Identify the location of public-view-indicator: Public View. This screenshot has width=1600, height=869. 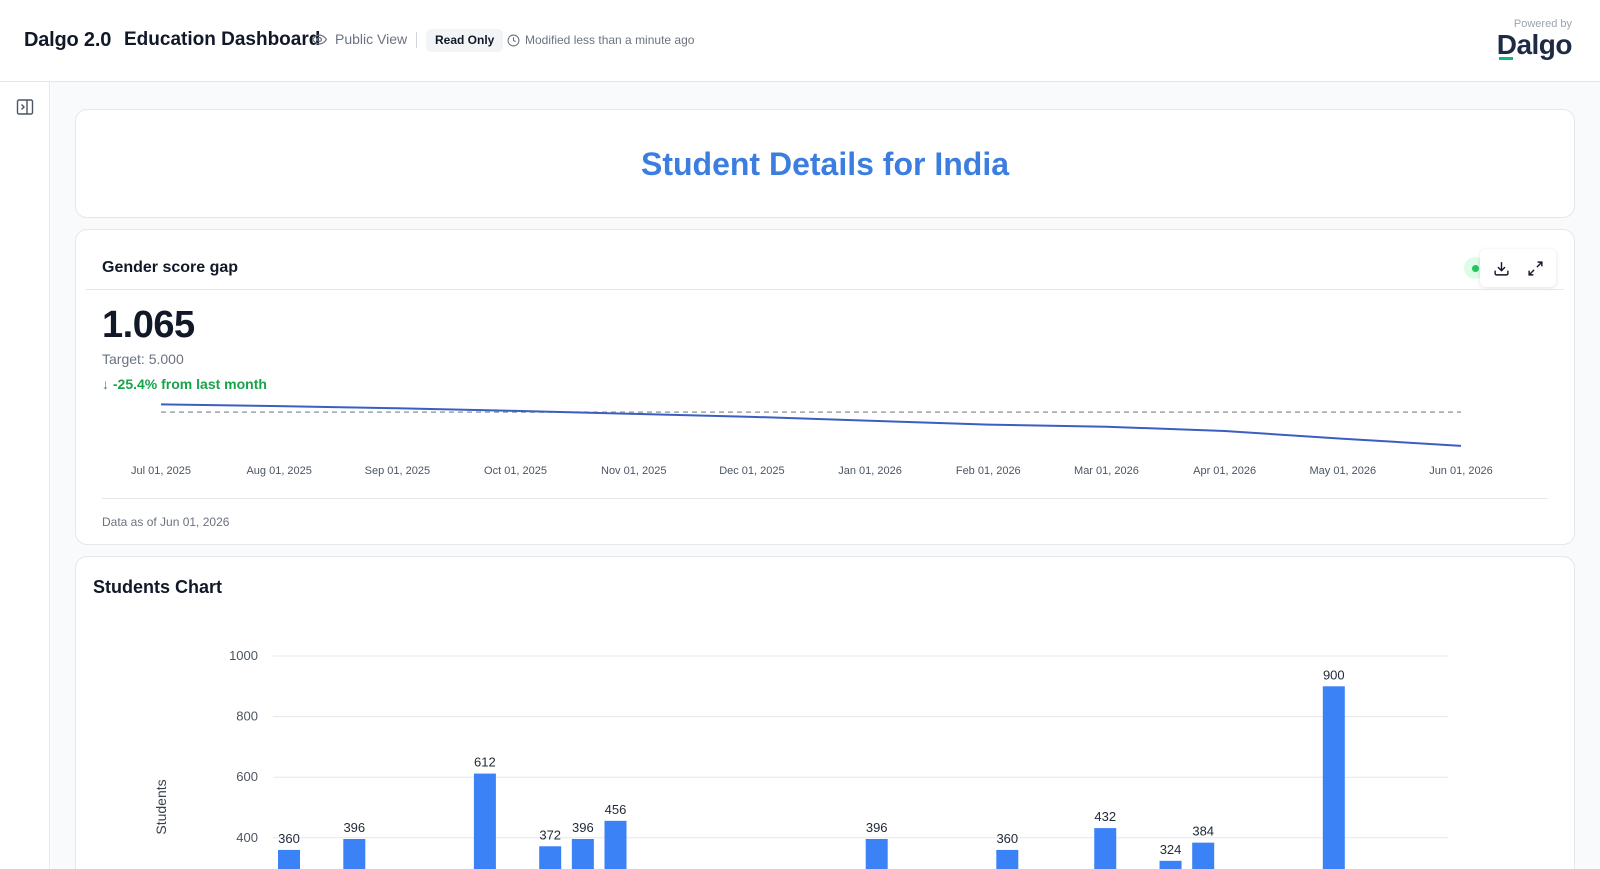
(359, 39).